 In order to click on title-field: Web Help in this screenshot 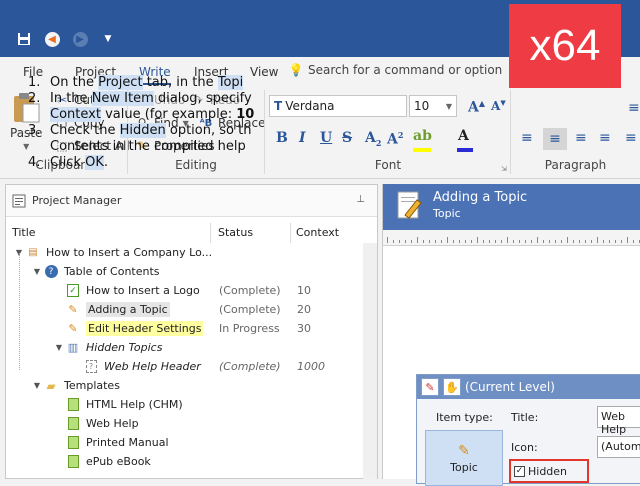, I will do `click(618, 421)`.